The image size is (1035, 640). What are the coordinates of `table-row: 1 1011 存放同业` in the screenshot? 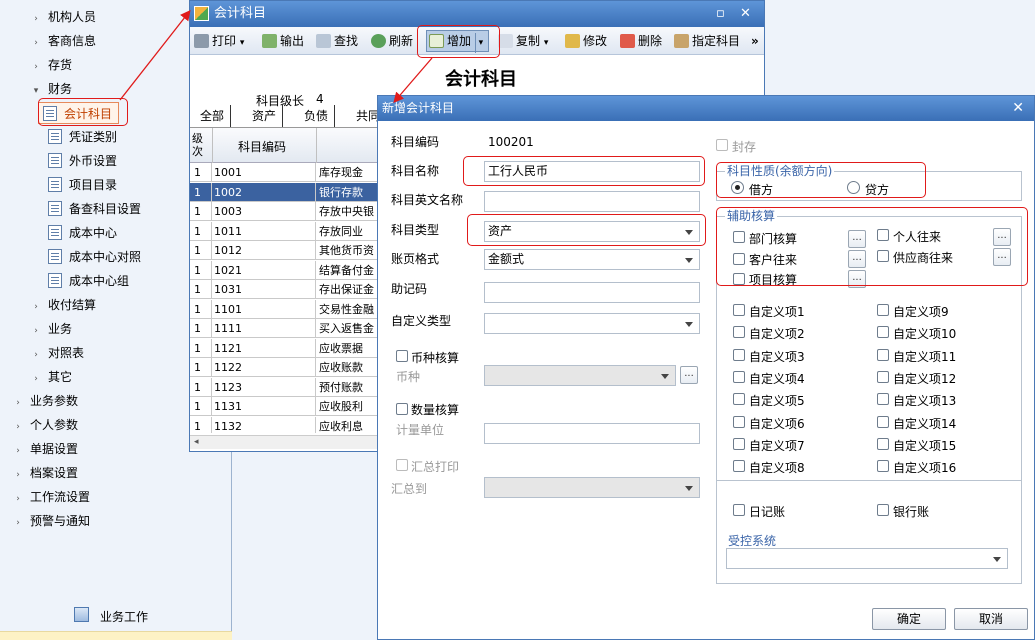 It's located at (285, 231).